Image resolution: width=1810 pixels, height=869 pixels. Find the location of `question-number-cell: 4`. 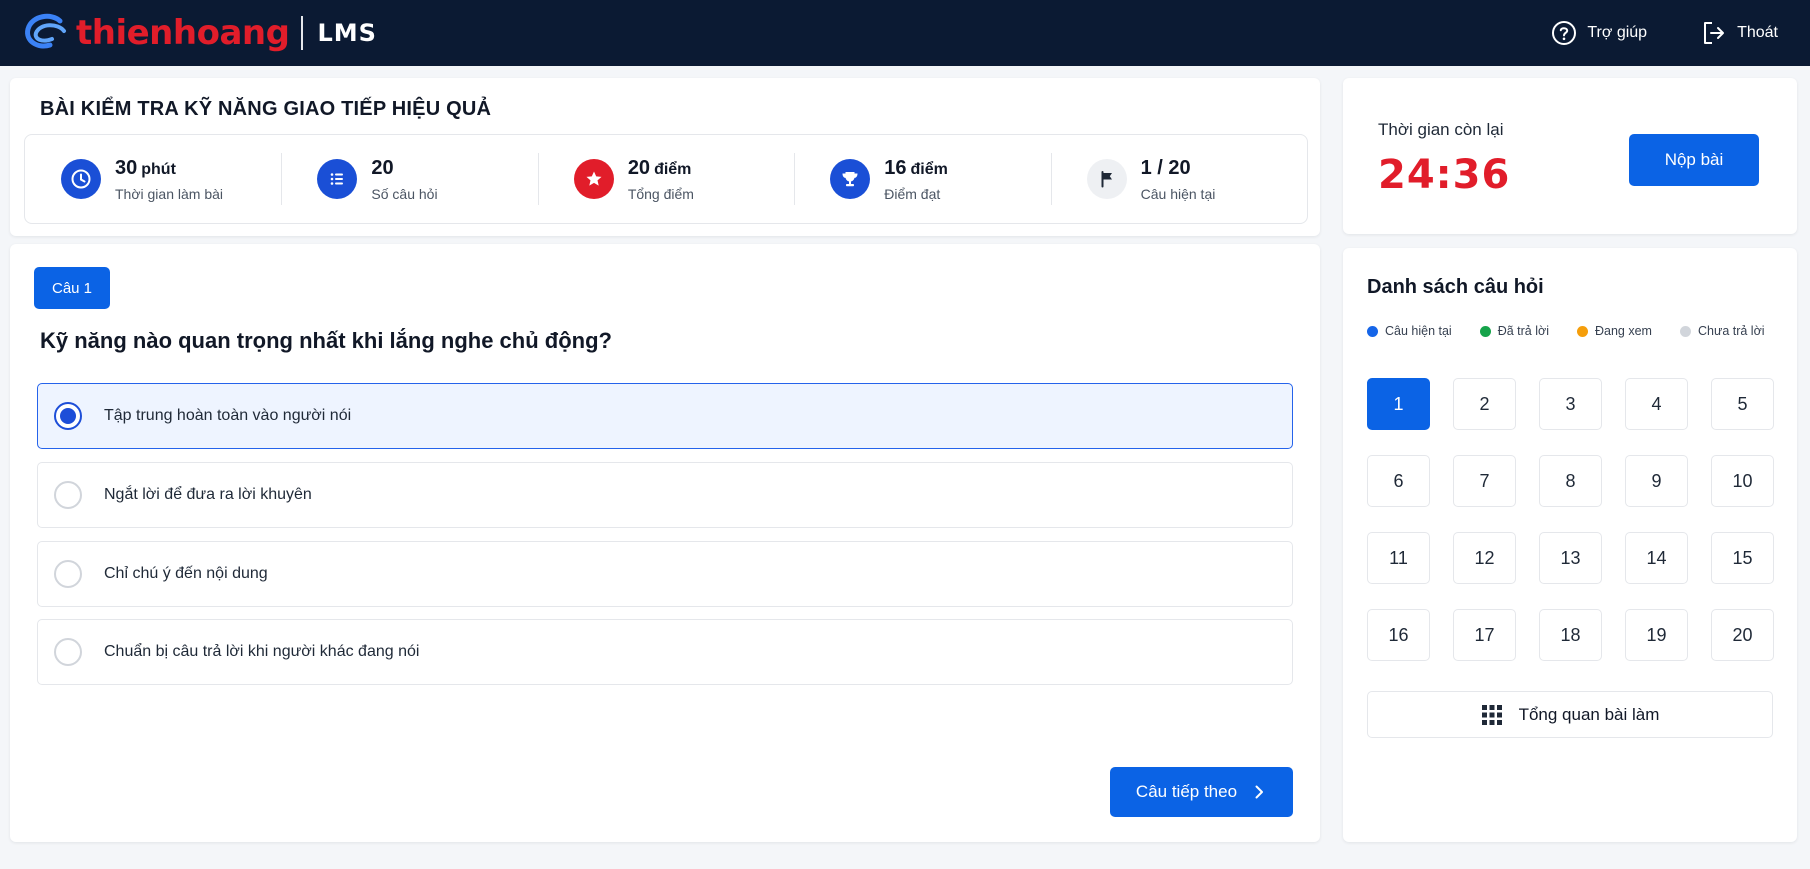

question-number-cell: 4 is located at coordinates (1656, 404).